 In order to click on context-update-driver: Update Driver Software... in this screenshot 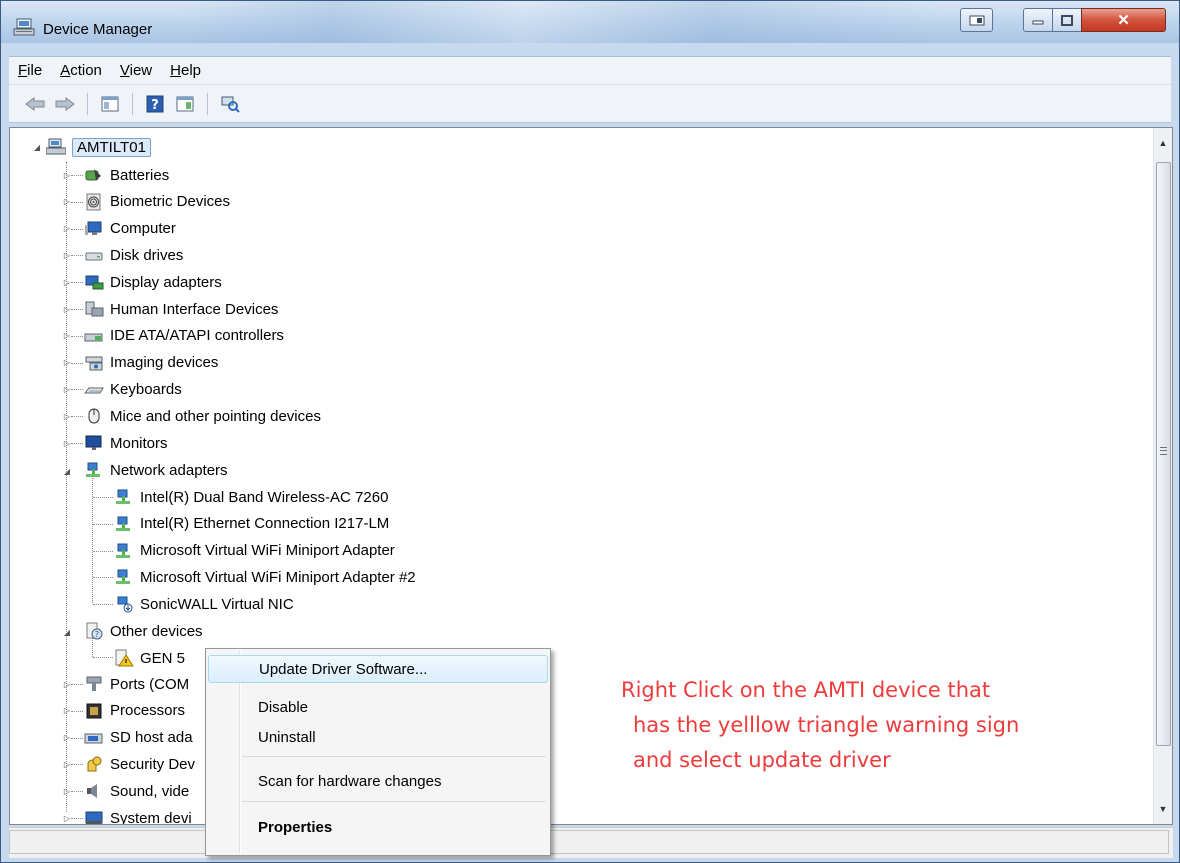, I will do `click(378, 669)`.